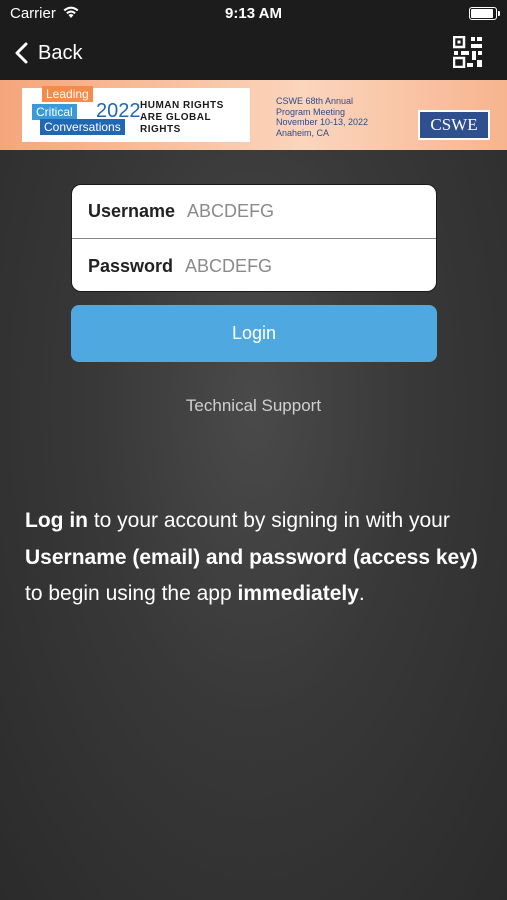  Describe the element at coordinates (298, 593) in the screenshot. I see `instruction-bold: immediately` at that location.